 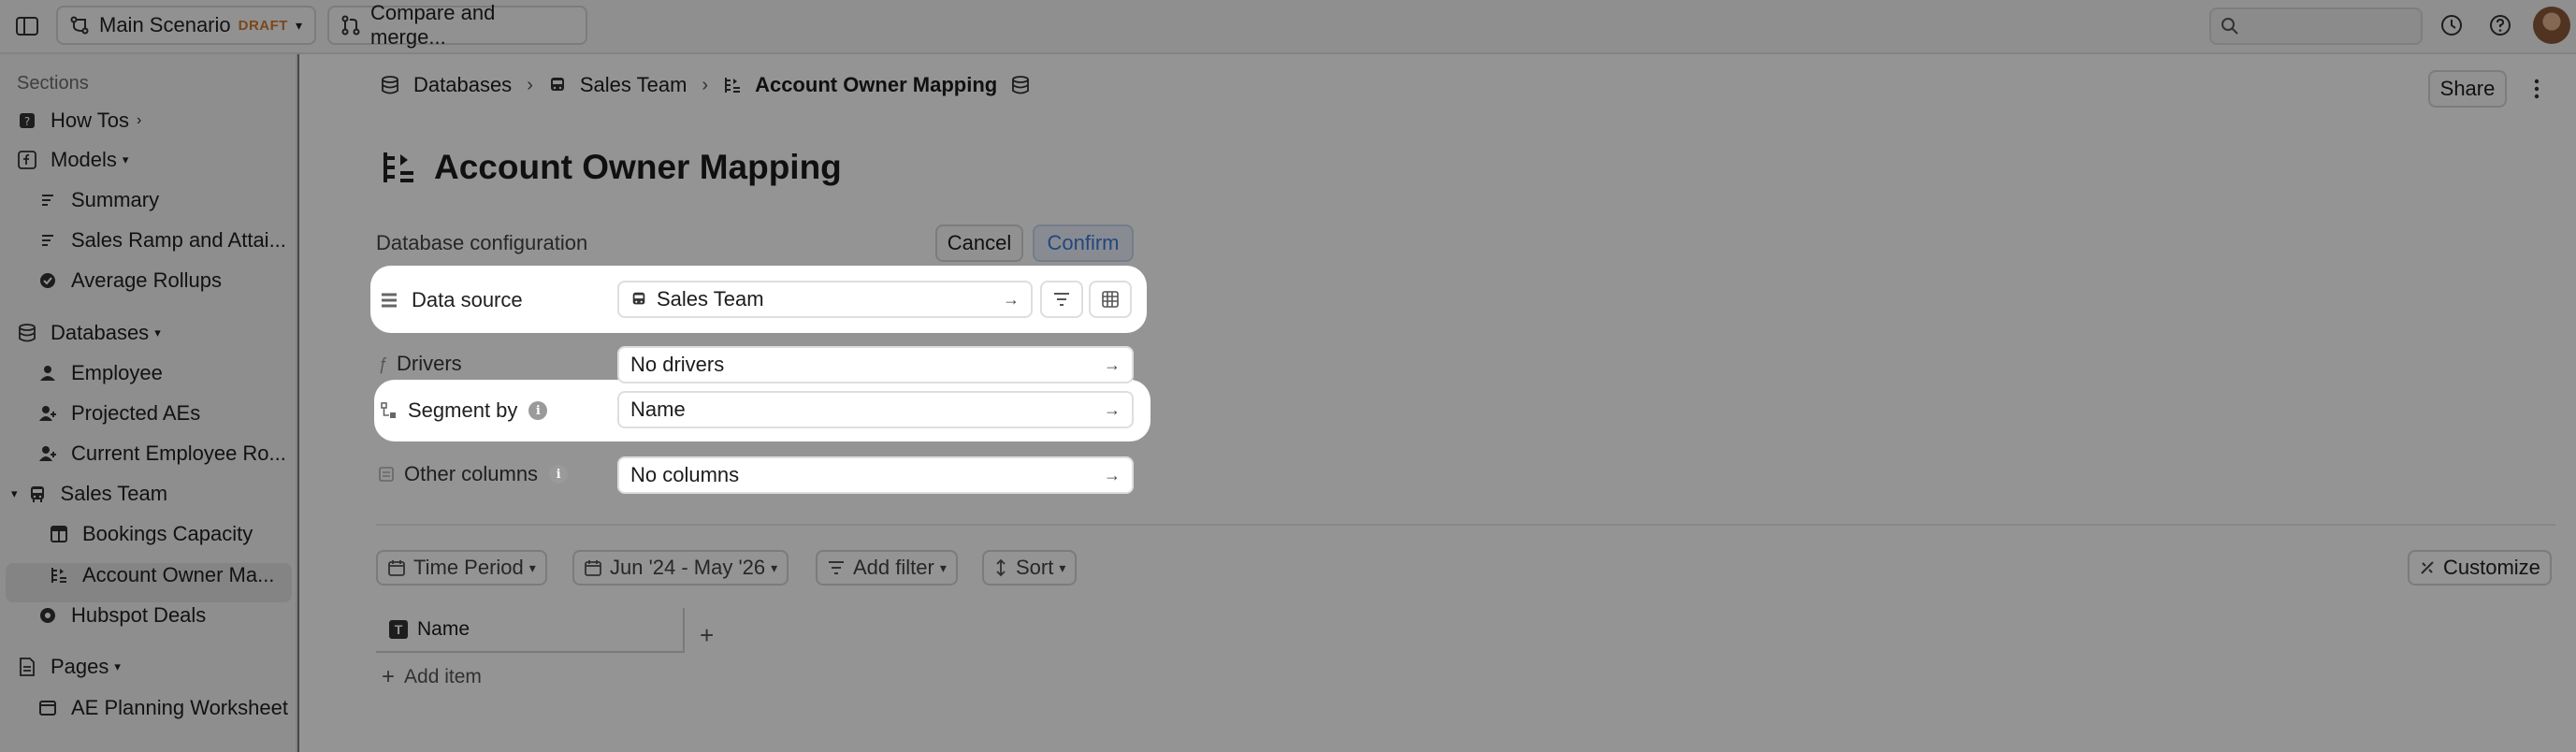 What do you see at coordinates (638, 299) in the screenshot?
I see `bus-icon` at bounding box center [638, 299].